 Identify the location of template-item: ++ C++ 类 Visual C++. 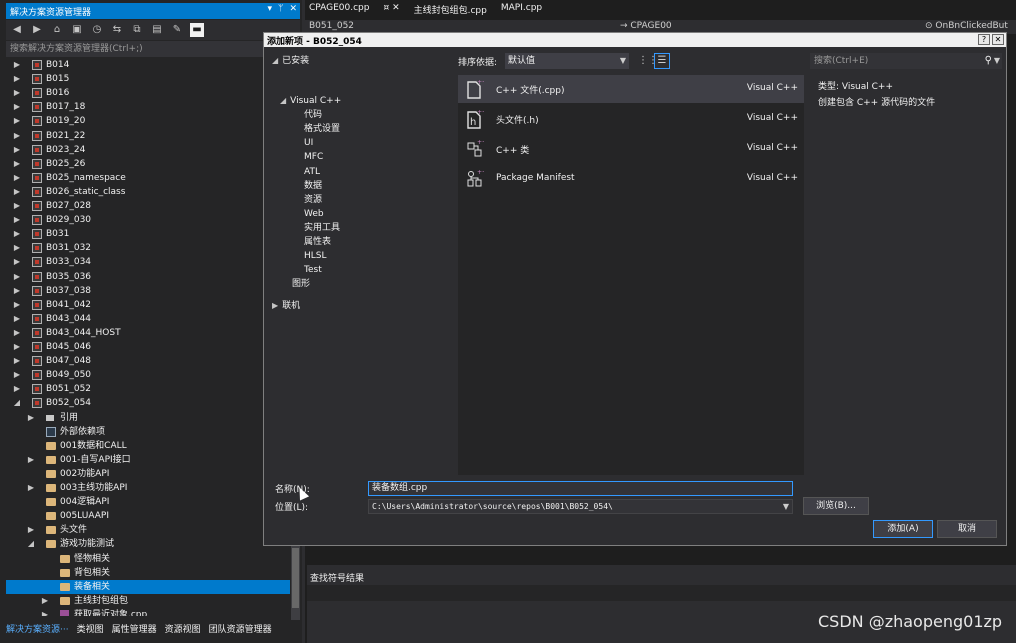
(631, 149).